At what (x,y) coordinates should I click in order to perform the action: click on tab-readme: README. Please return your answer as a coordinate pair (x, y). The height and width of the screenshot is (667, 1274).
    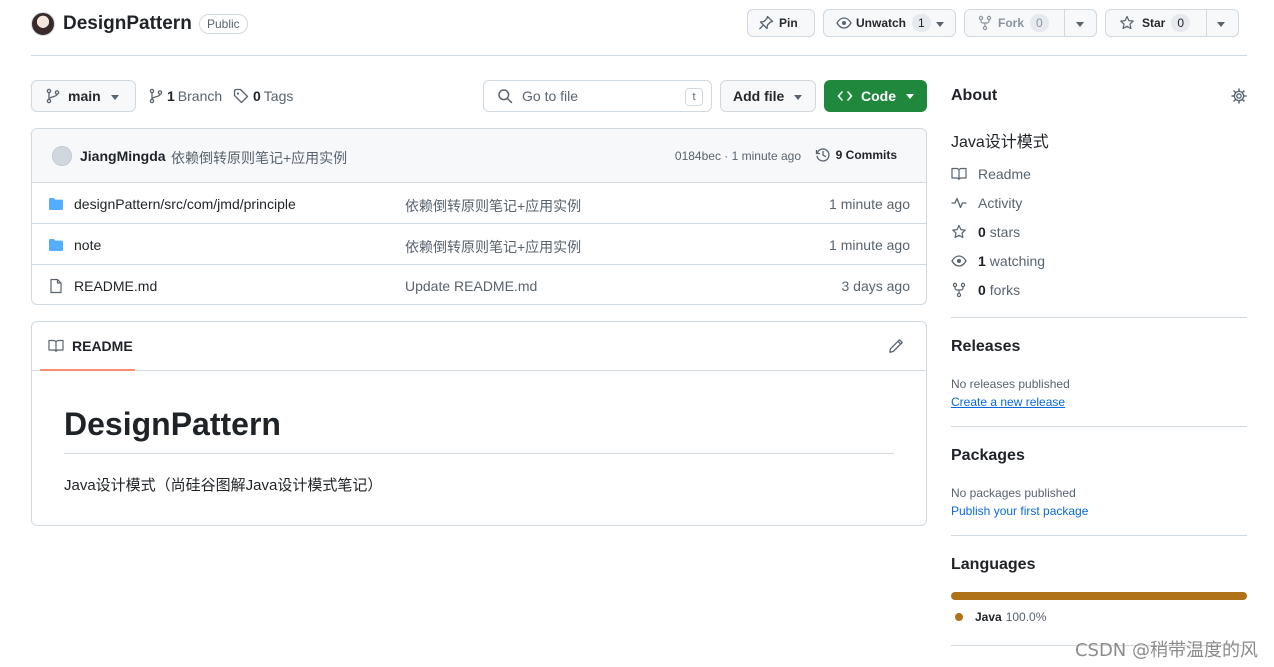
    Looking at the image, I should click on (87, 346).